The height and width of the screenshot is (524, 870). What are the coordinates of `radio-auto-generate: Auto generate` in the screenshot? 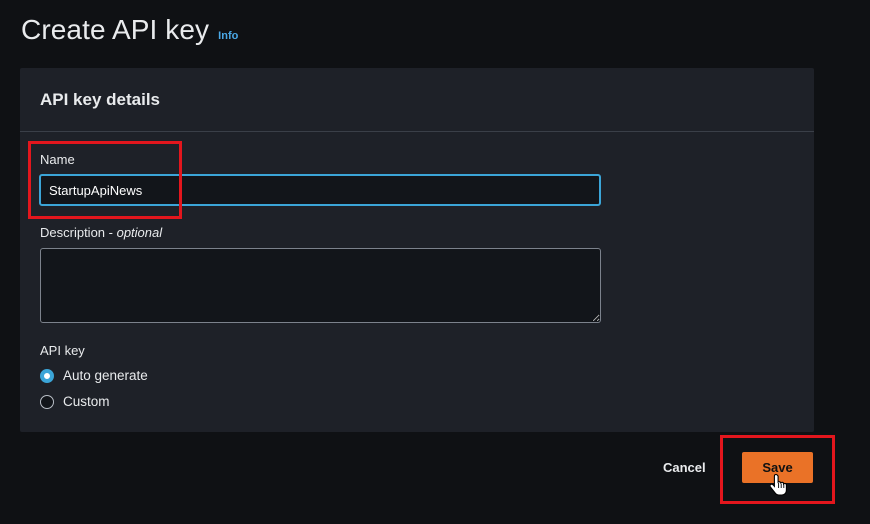 It's located at (94, 375).